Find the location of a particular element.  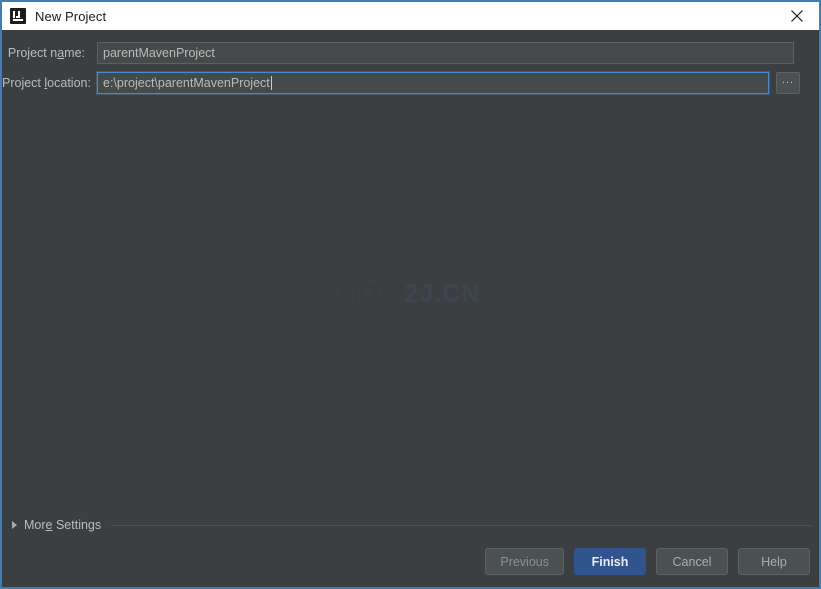

project-location-input: e:\project\parentMavenProject is located at coordinates (433, 83).